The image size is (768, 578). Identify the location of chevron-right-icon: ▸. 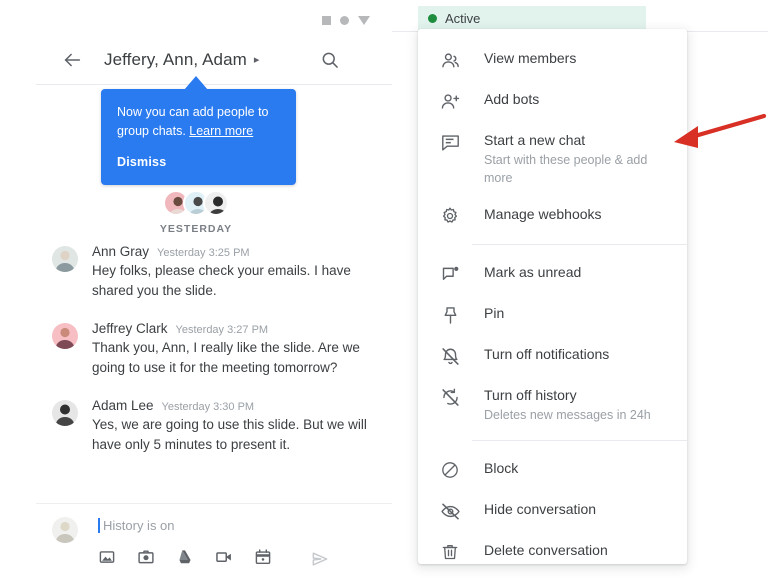
(256, 59).